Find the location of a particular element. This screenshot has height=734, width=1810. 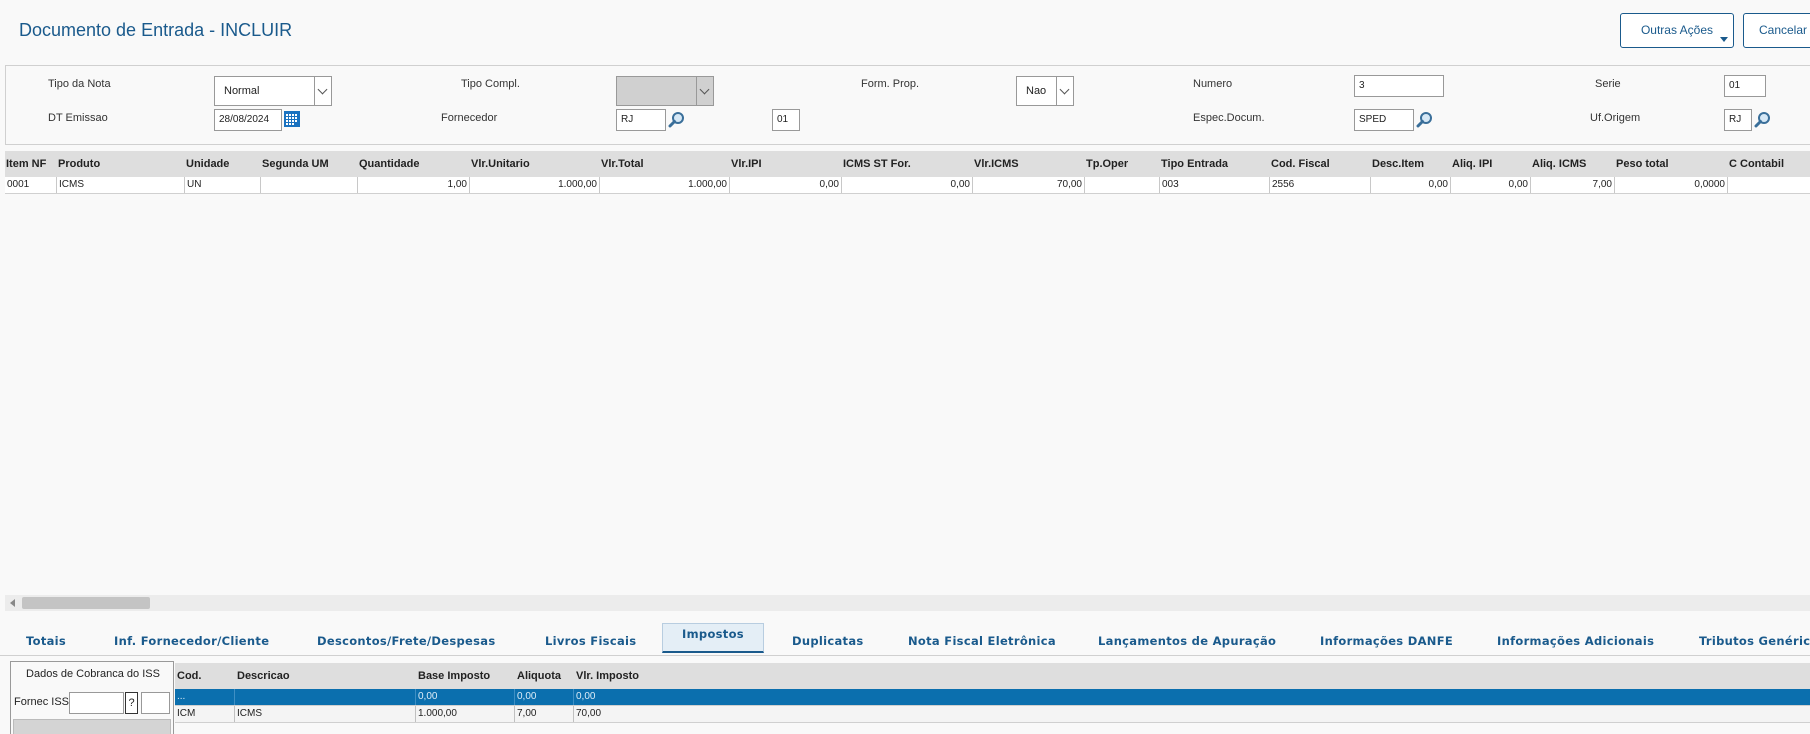

cancel-button: Cancelar is located at coordinates (1776, 30).